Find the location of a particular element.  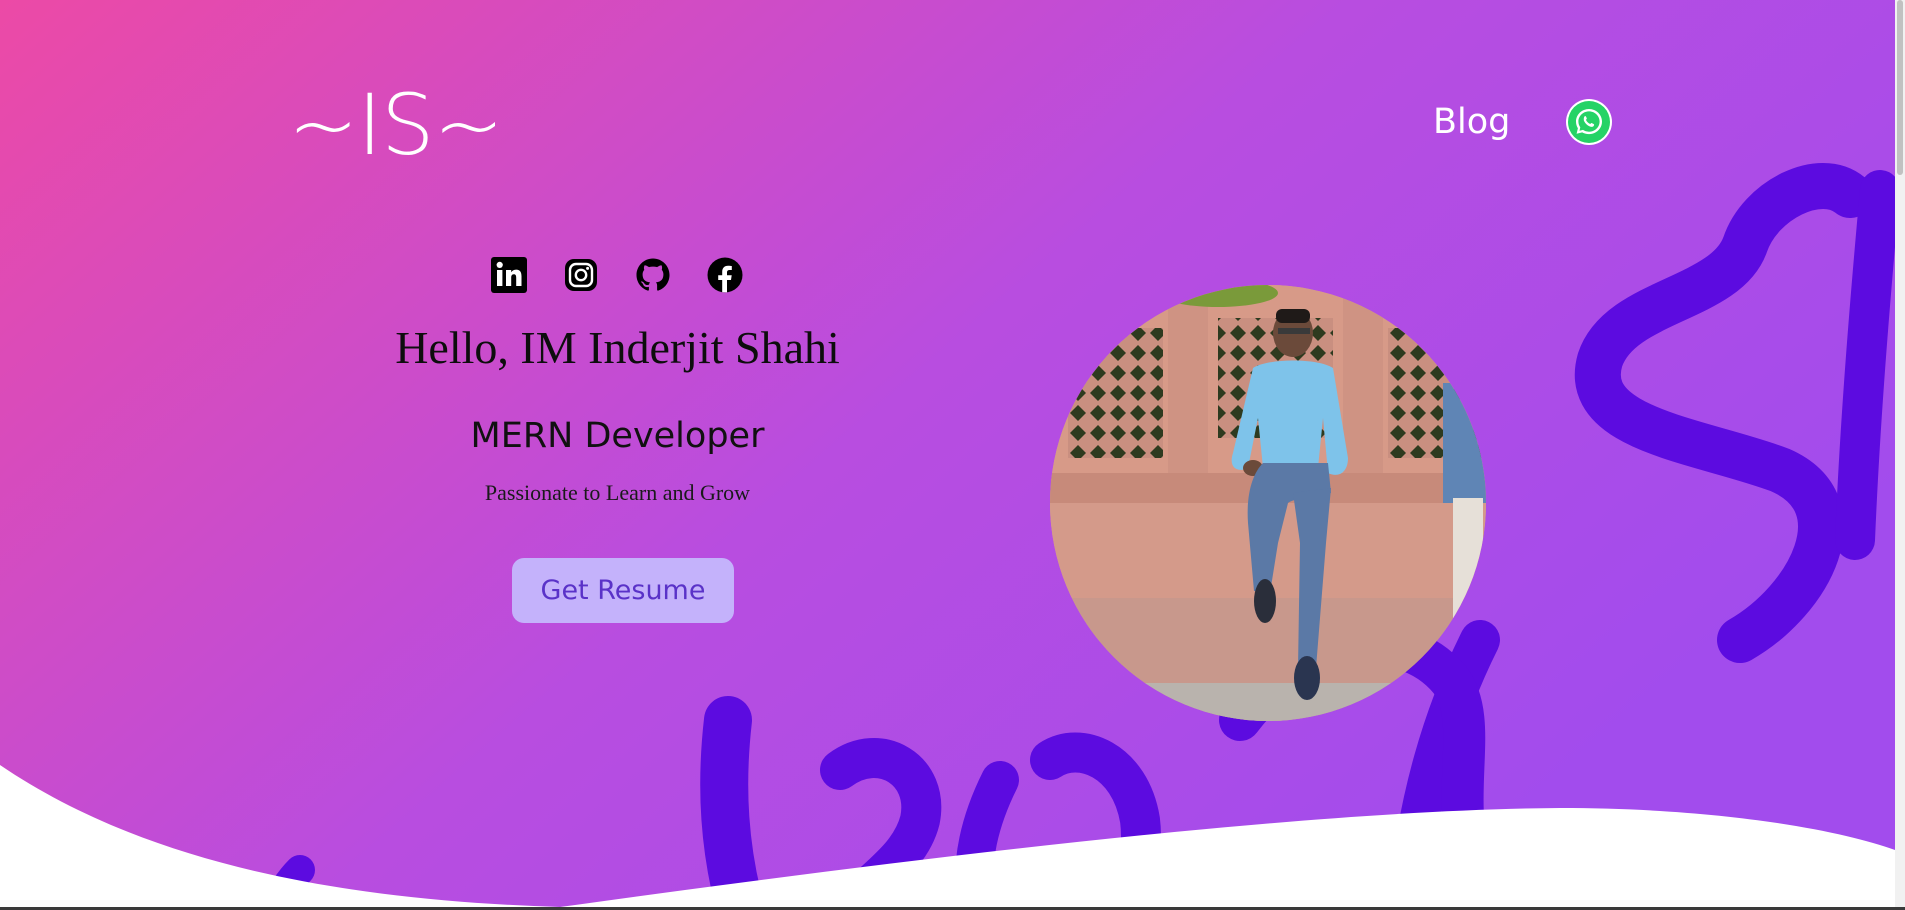

hero-greeting: Hello, IM Inderjit Shahi is located at coordinates (617, 347).